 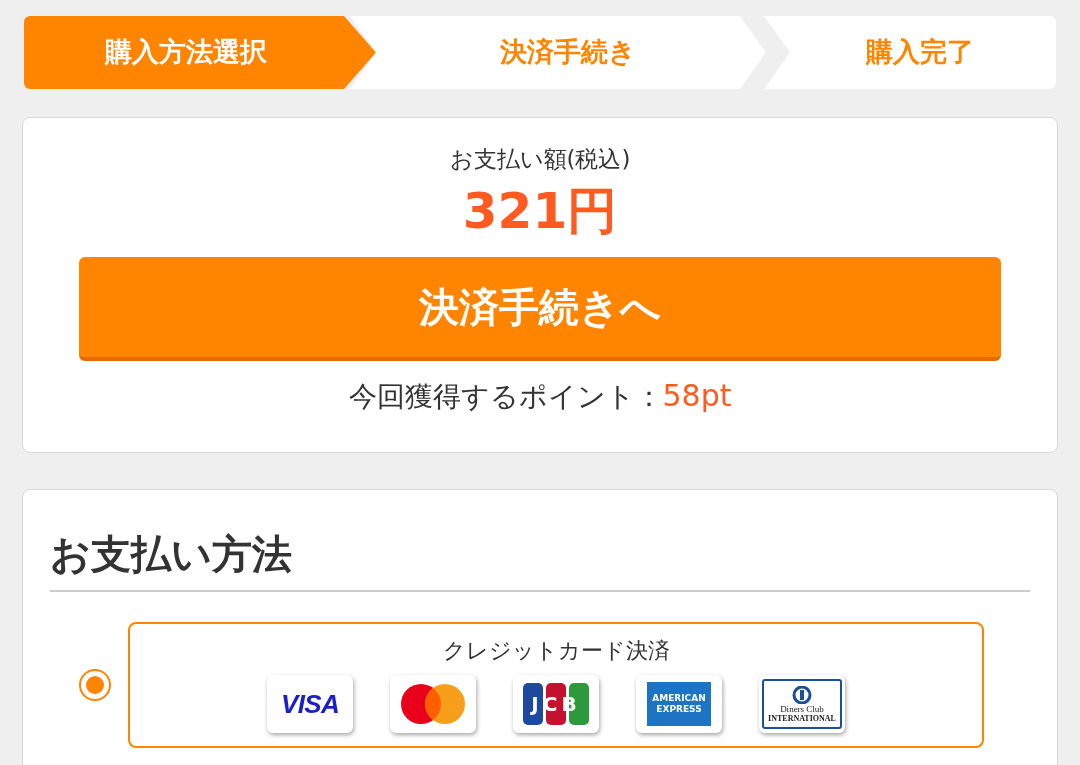 What do you see at coordinates (505, 396) in the screenshot?
I see `points-label: 今回獲得するポイント：` at bounding box center [505, 396].